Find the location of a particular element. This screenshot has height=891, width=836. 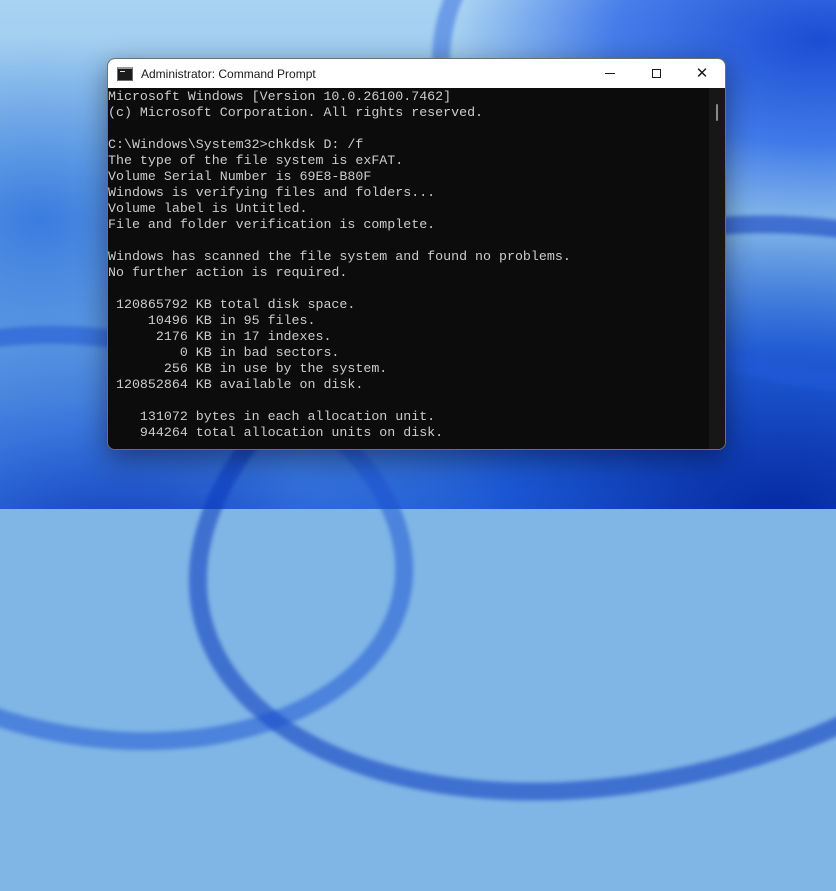

console-line: 120865792 KB total disk space. is located at coordinates (232, 304).